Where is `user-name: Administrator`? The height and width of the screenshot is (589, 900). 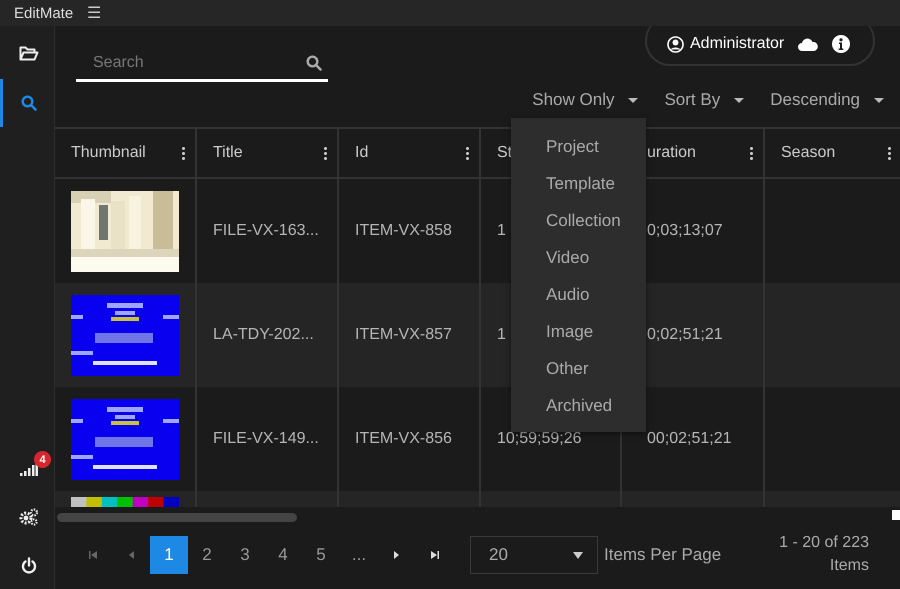
user-name: Administrator is located at coordinates (737, 44).